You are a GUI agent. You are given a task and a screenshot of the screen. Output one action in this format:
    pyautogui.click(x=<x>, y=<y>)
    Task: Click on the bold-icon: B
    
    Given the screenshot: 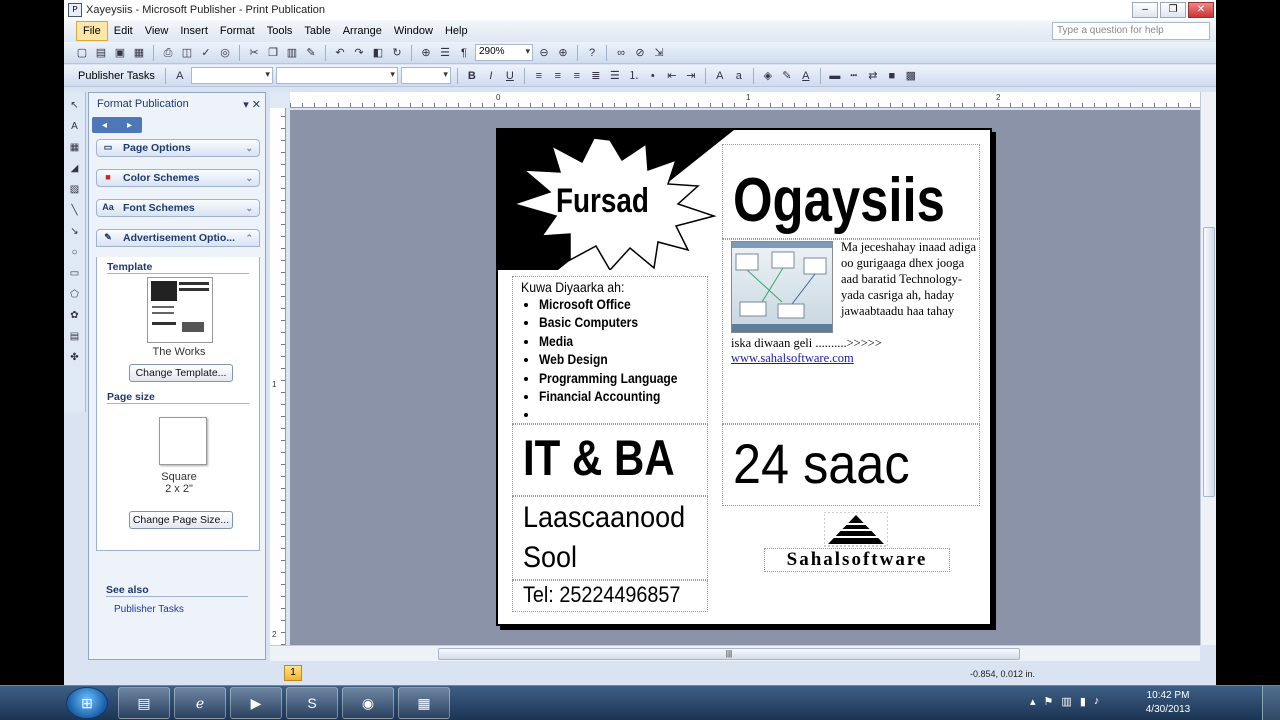 What is the action you would take?
    pyautogui.click(x=472, y=76)
    